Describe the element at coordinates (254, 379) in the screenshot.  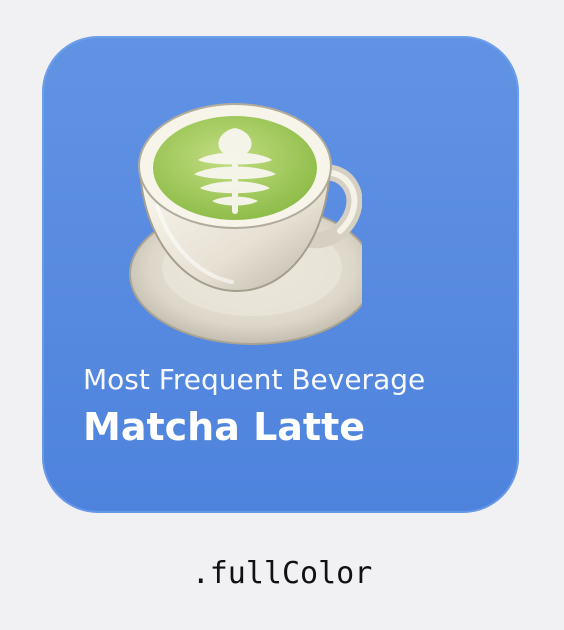
I see `widget-subtitle: Most Frequent Beverage` at that location.